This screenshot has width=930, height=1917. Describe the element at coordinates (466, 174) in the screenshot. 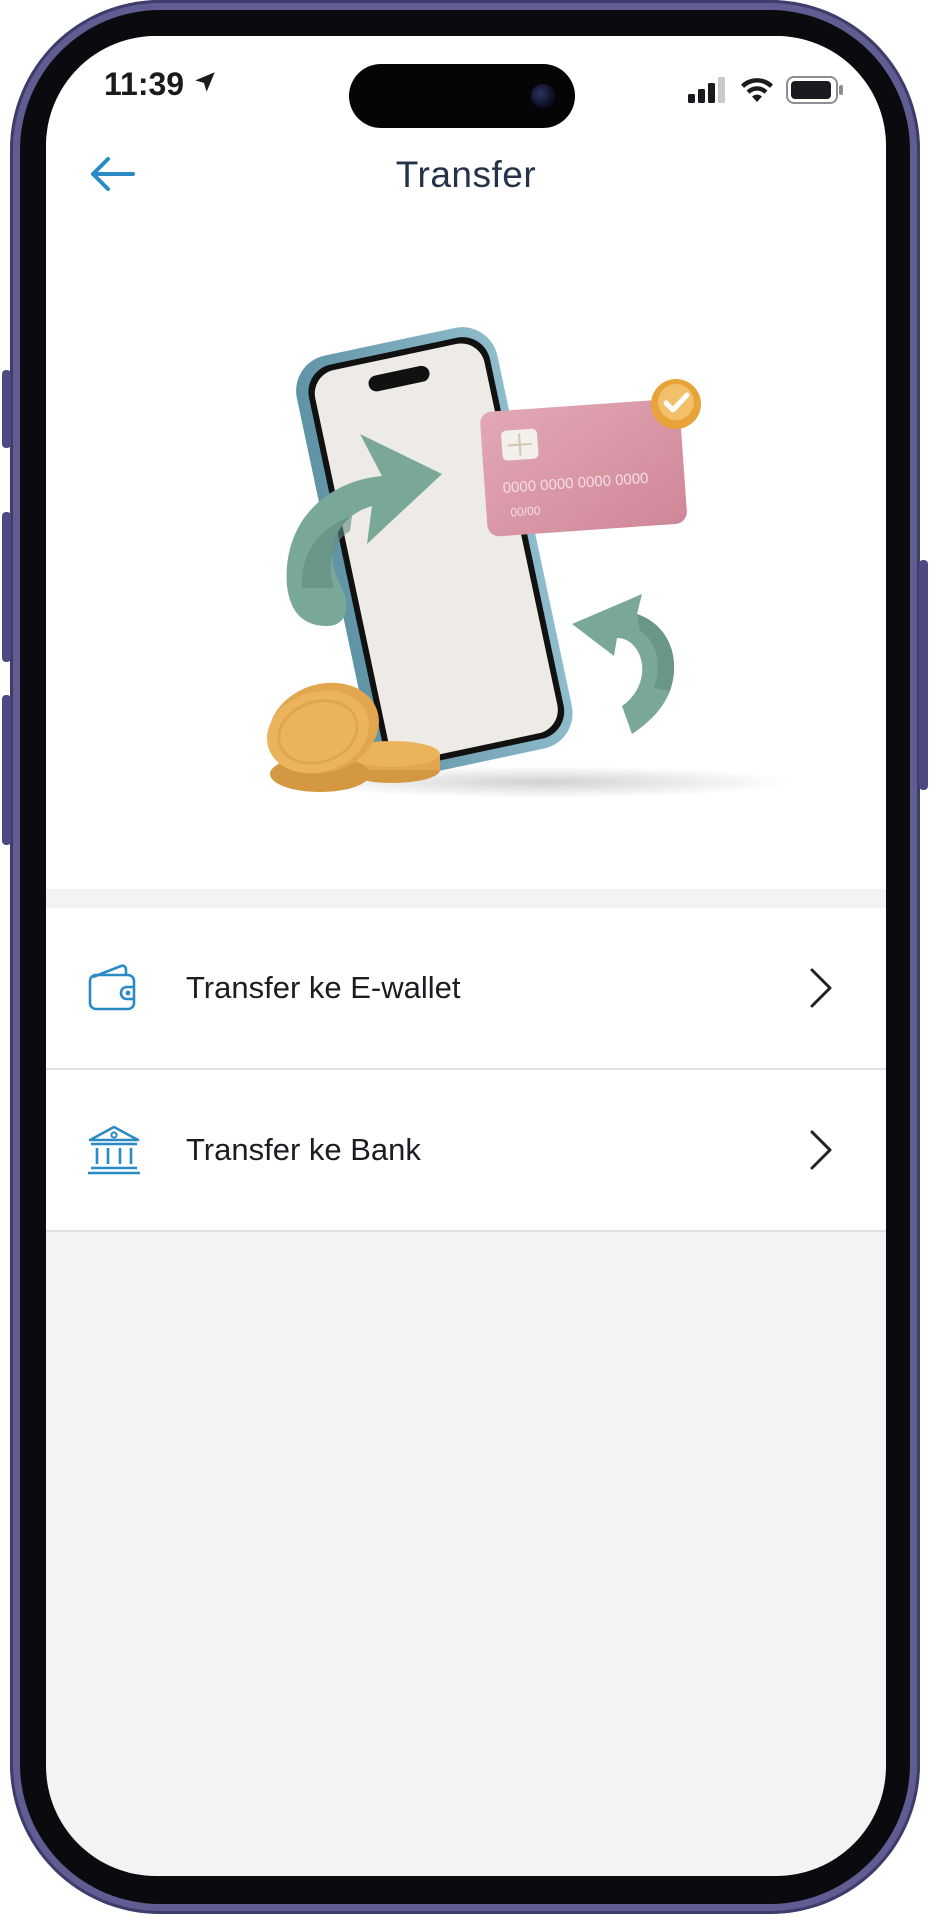

I see `page-title: Transfer` at that location.